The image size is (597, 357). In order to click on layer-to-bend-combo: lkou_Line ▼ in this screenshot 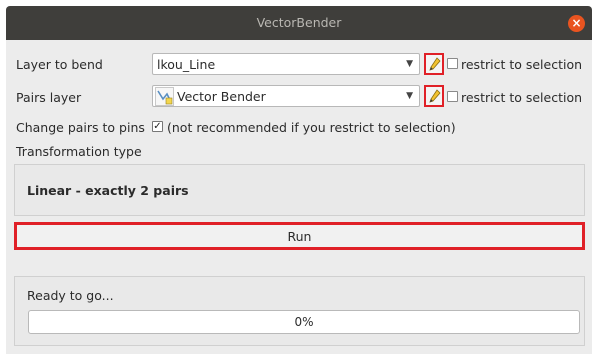, I will do `click(286, 64)`.